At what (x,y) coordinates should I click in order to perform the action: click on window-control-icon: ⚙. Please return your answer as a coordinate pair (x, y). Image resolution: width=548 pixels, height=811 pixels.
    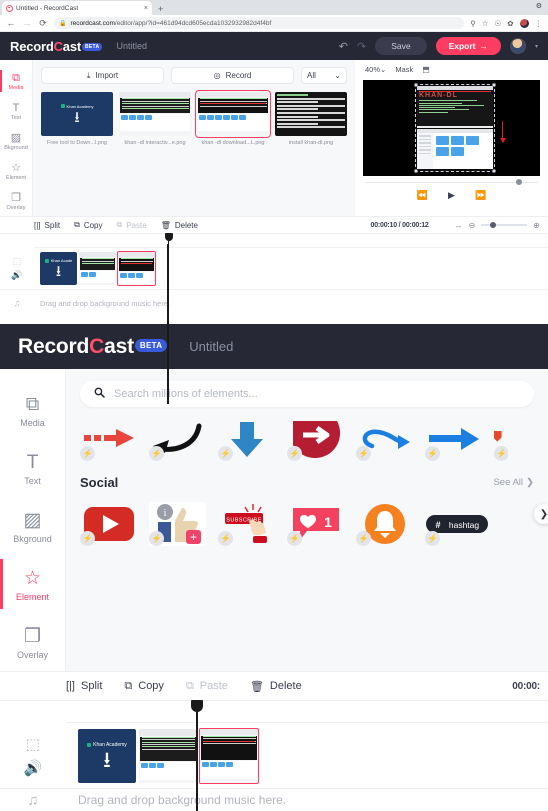
    Looking at the image, I should click on (539, 6).